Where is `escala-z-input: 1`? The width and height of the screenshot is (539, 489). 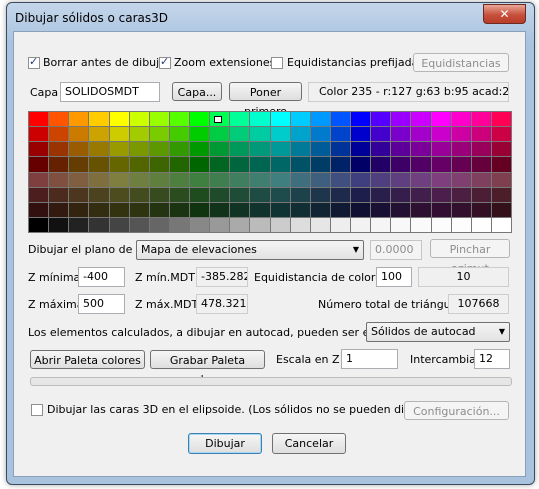 escala-z-input: 1 is located at coordinates (369, 359).